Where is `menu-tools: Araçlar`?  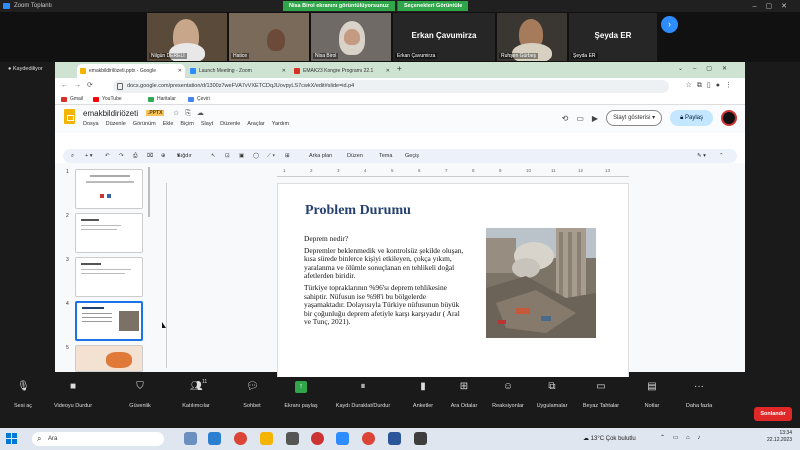
menu-tools: Araçlar is located at coordinates (255, 124).